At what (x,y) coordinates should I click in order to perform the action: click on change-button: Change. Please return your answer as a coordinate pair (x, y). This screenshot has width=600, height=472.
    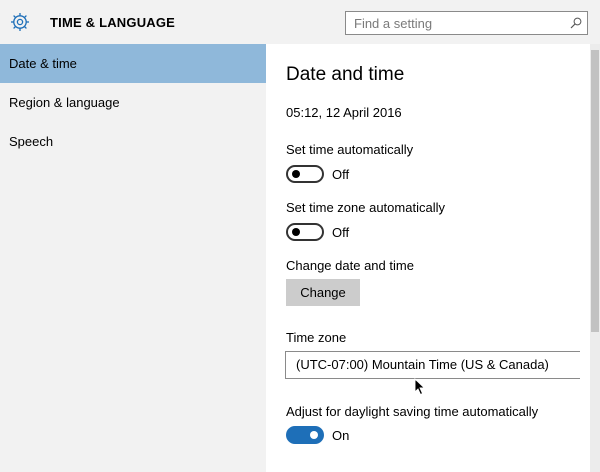
    Looking at the image, I should click on (323, 292).